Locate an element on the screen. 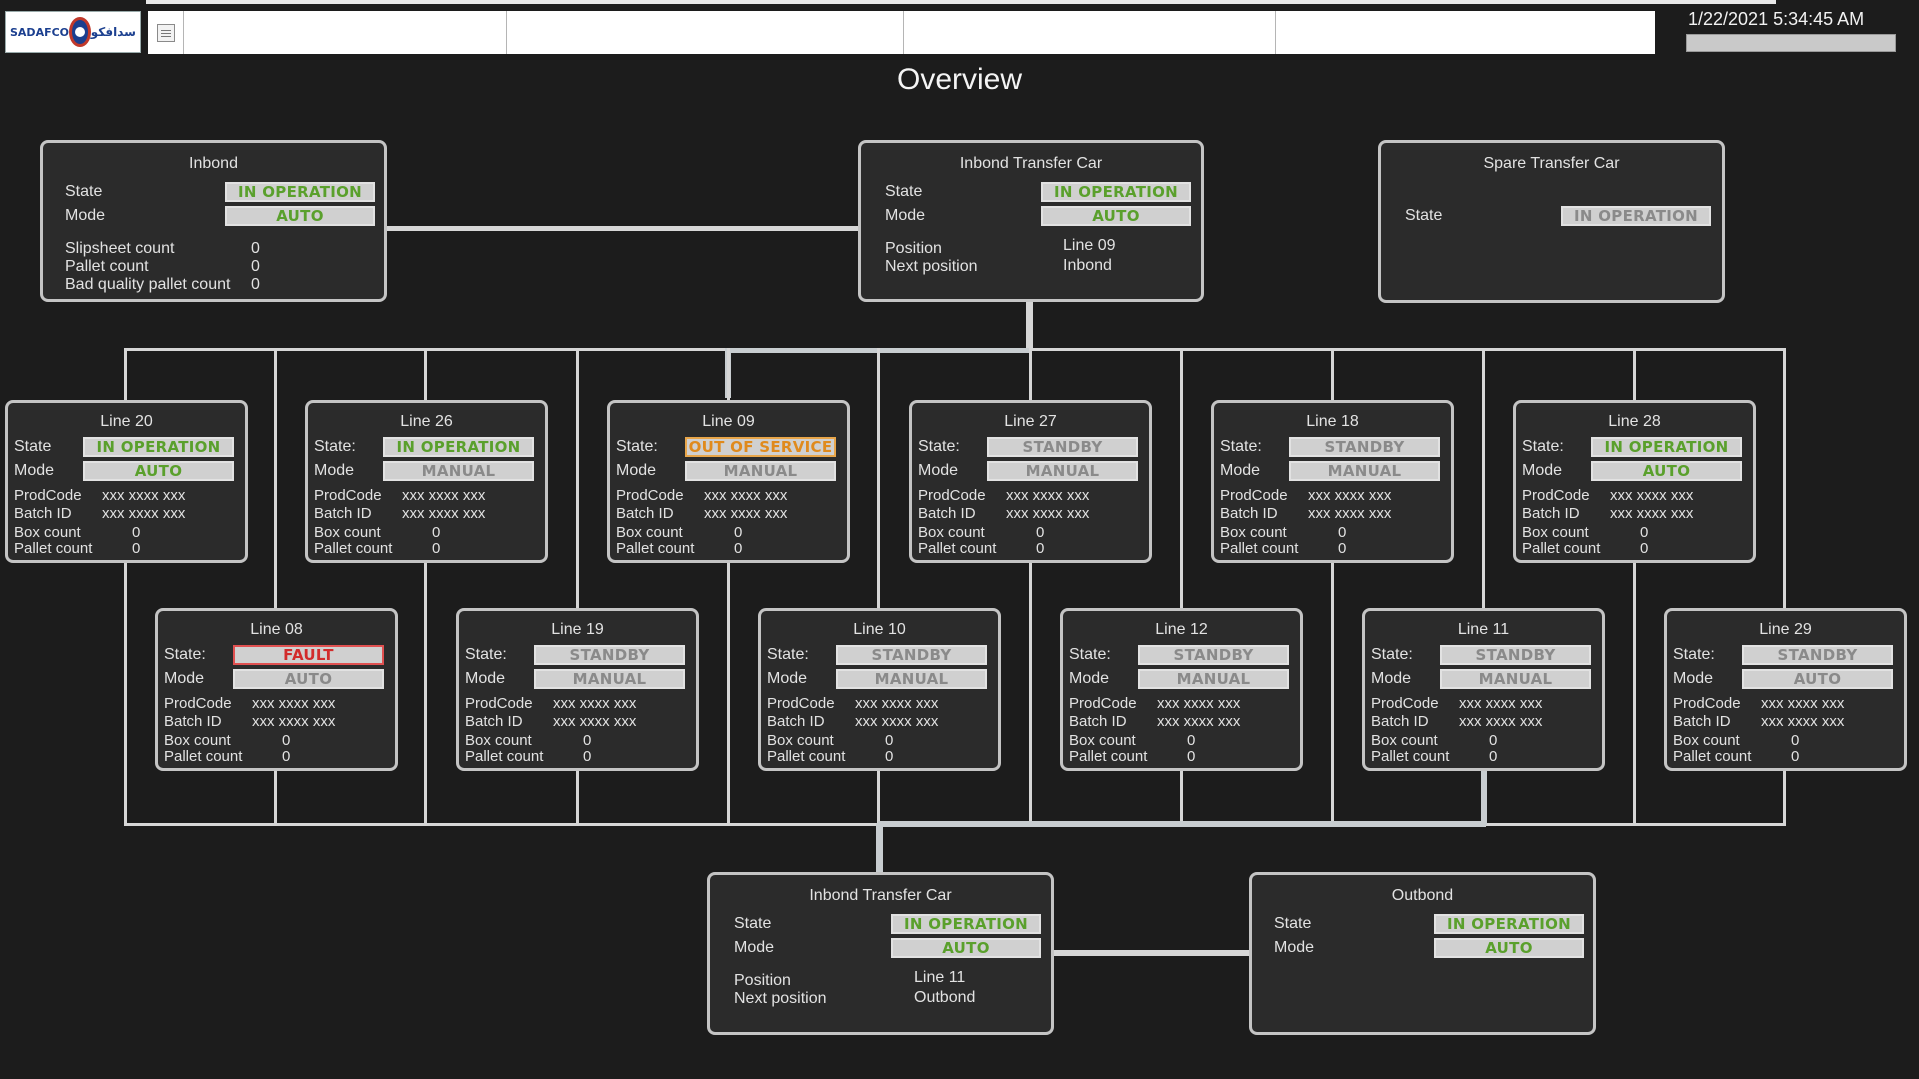 Image resolution: width=1919 pixels, height=1079 pixels. panel-title: Inbond Transfer Car is located at coordinates (1031, 163).